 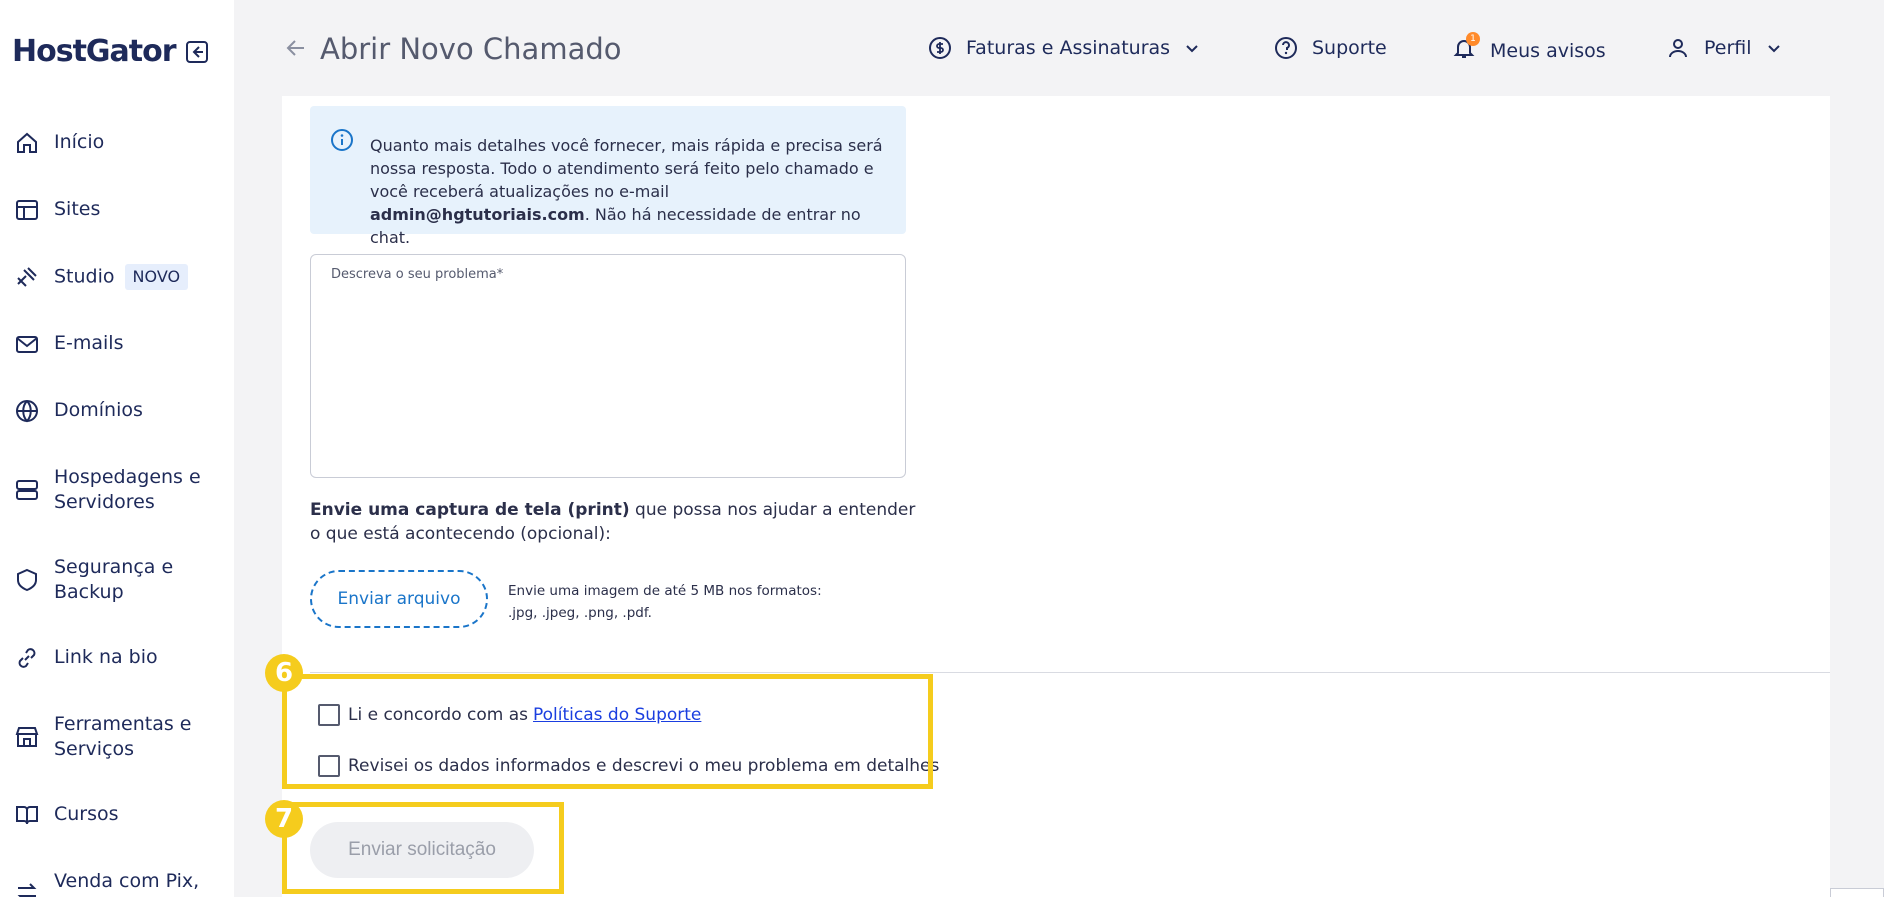 What do you see at coordinates (27, 658) in the screenshot?
I see `link-icon` at bounding box center [27, 658].